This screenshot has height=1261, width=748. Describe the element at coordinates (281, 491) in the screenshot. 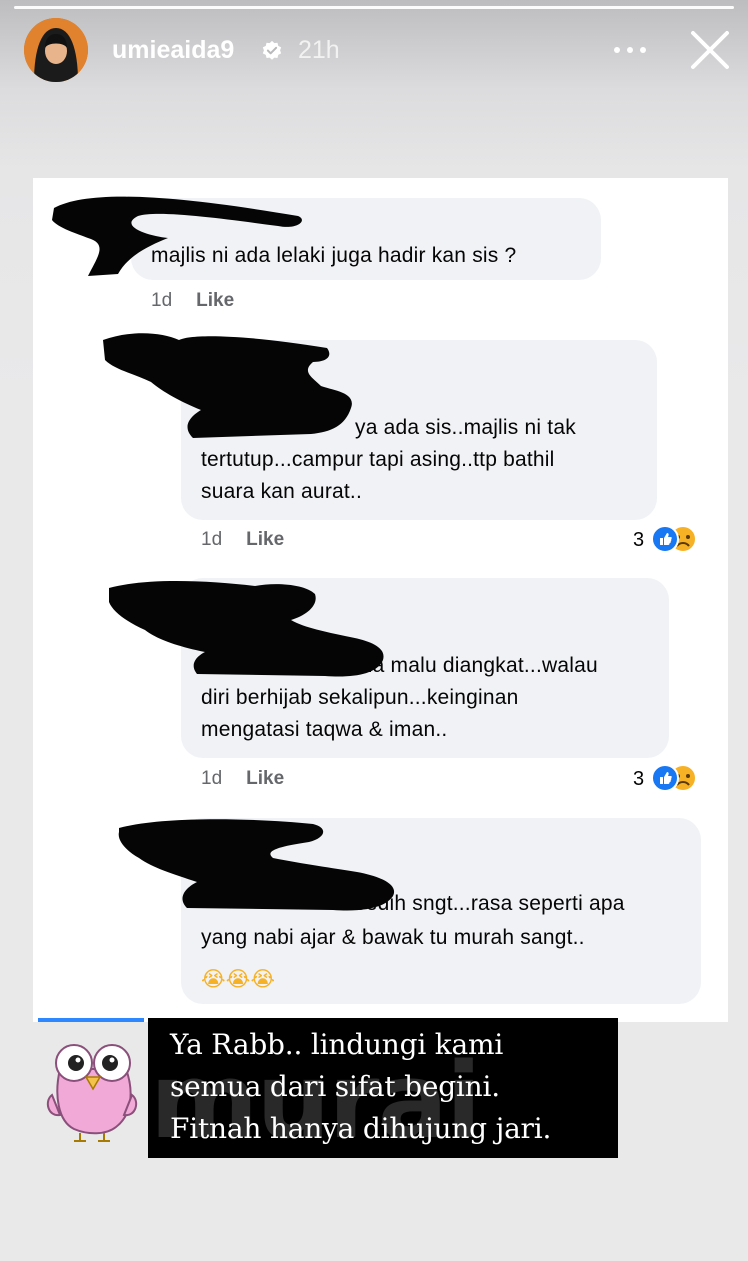

I see `comment-text: suara kan aurat..` at that location.